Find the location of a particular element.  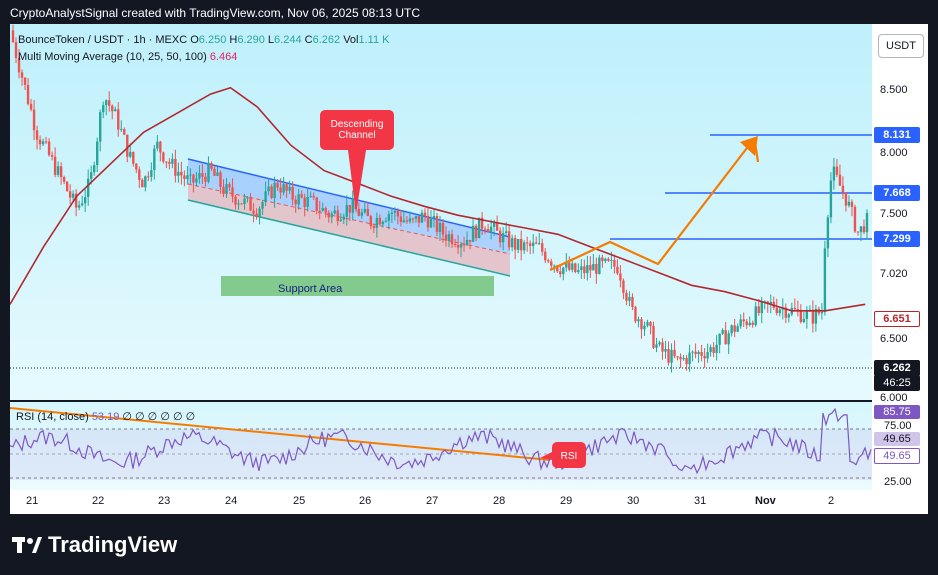

vol-value: 1.11 K is located at coordinates (374, 40).